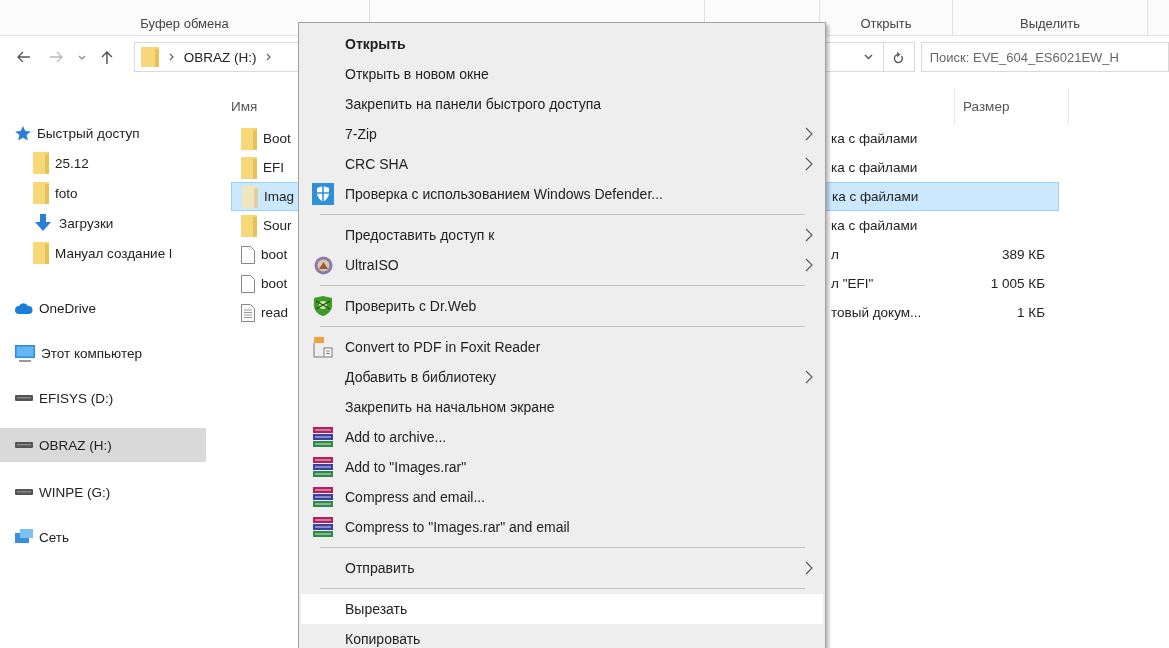  What do you see at coordinates (279, 196) in the screenshot?
I see `file-name: Imag` at bounding box center [279, 196].